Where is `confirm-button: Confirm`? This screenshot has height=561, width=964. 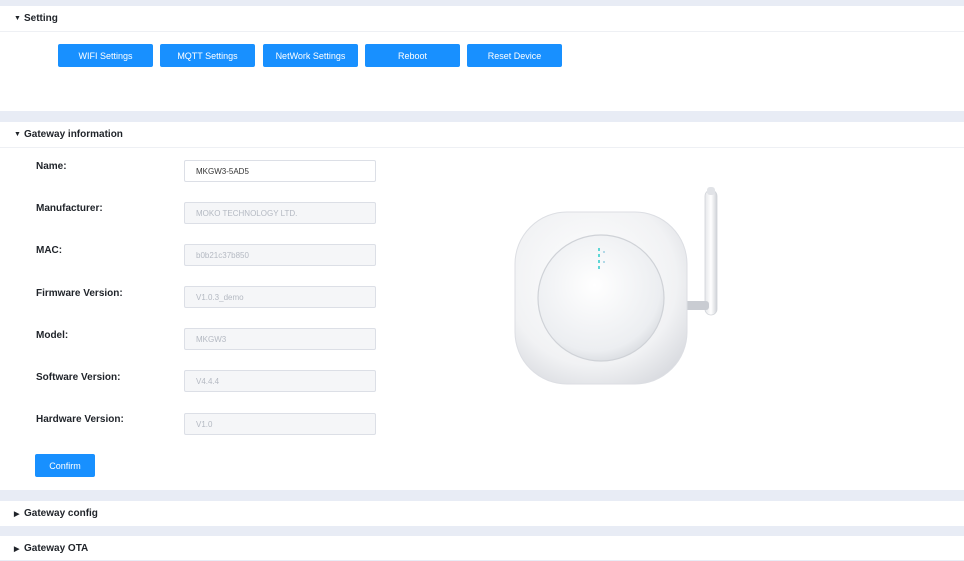 confirm-button: Confirm is located at coordinates (65, 465).